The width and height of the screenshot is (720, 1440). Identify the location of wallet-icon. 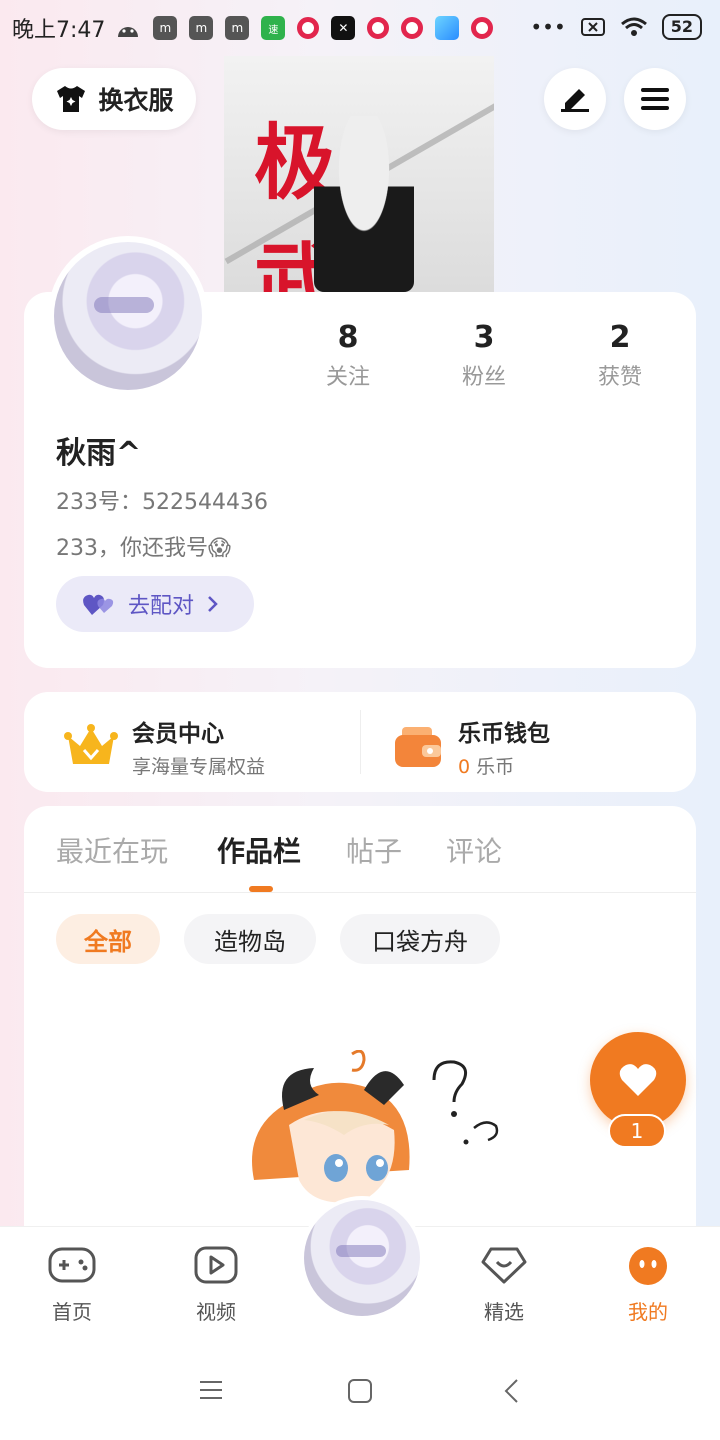
(418, 746).